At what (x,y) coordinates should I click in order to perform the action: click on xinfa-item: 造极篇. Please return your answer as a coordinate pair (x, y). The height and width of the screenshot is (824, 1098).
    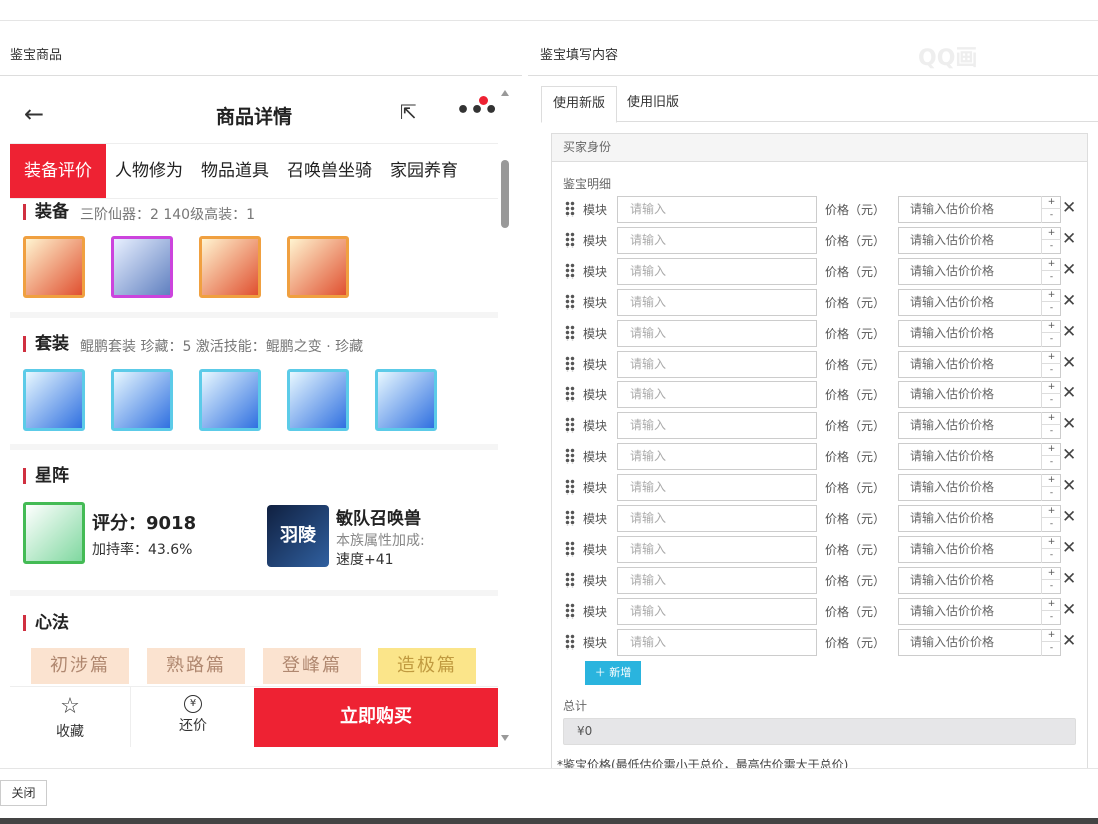
    Looking at the image, I should click on (427, 666).